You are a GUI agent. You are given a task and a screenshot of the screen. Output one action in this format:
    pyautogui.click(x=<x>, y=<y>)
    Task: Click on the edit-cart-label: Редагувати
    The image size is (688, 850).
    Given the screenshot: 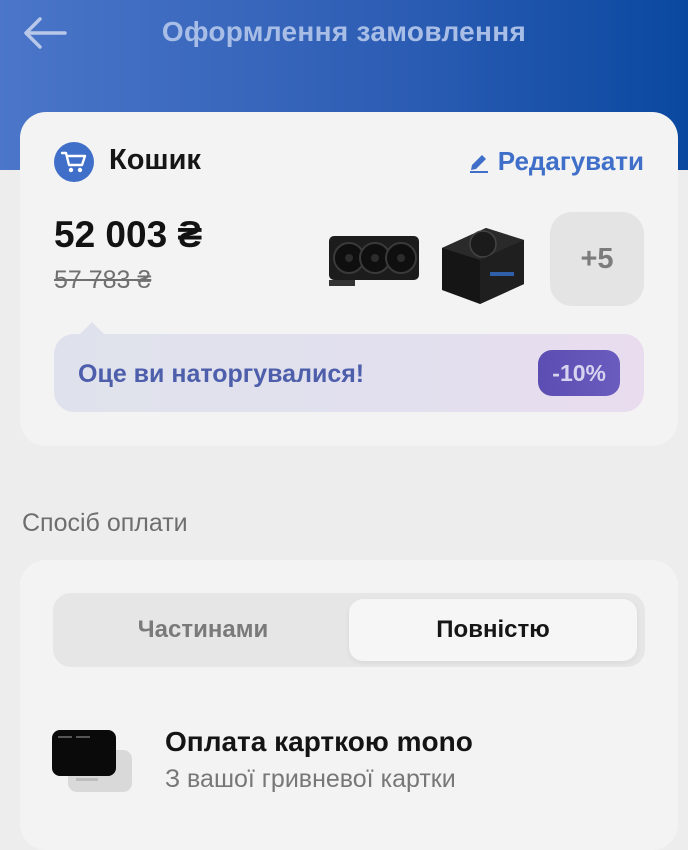 What is the action you would take?
    pyautogui.click(x=570, y=161)
    